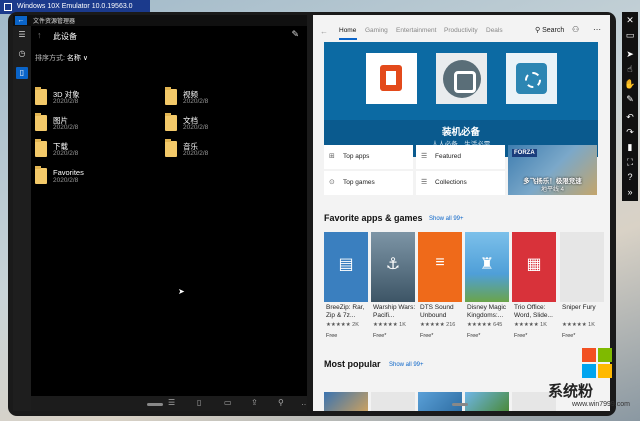 This screenshot has height=421, width=640. I want to click on hamburger-icon: ☰, so click(22, 35).